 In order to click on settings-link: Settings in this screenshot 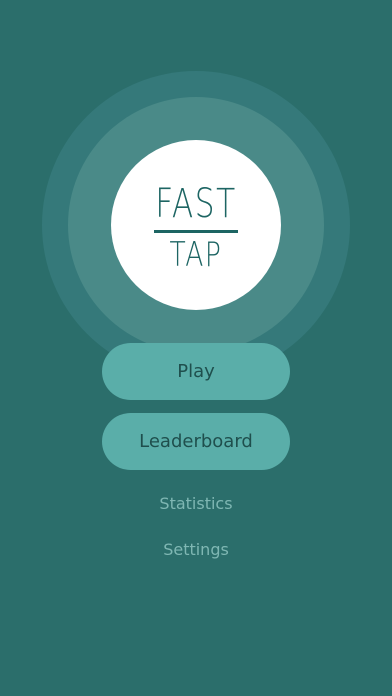, I will do `click(196, 549)`.